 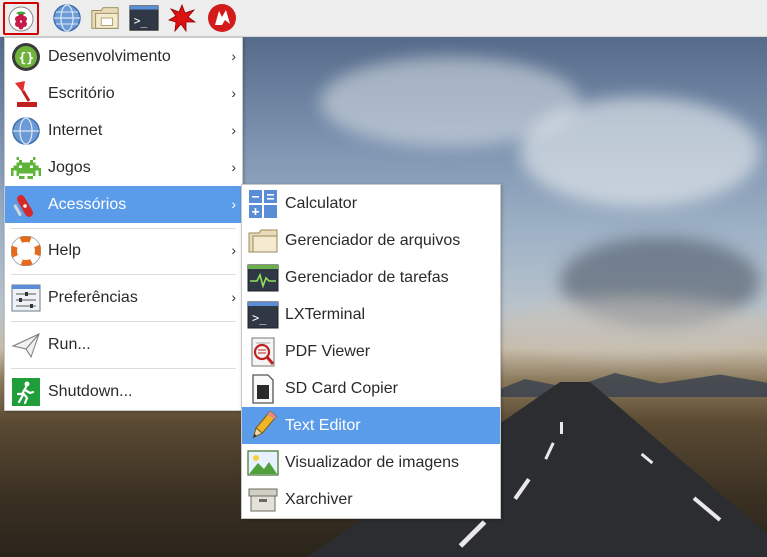 I want to click on menu-item-help: Help ›, so click(x=123, y=251).